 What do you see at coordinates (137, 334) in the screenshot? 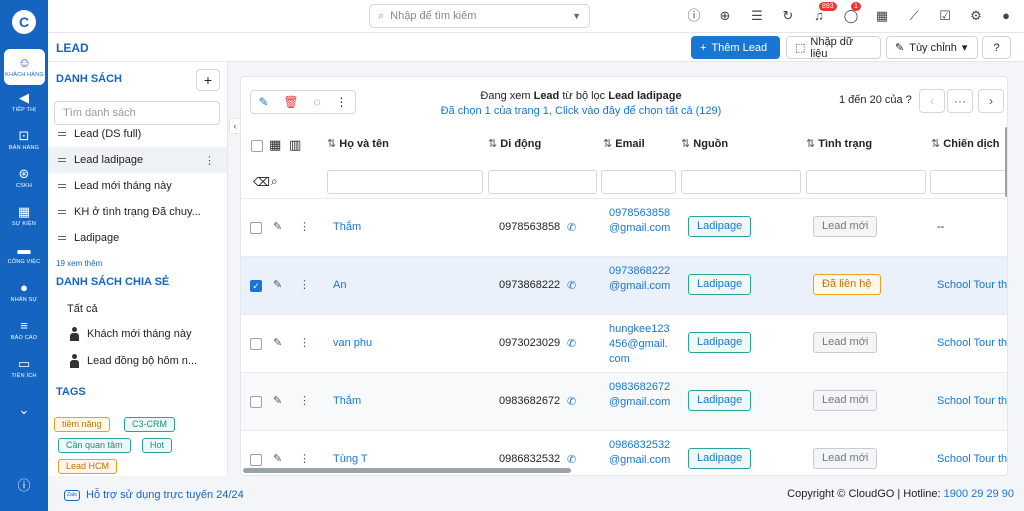
I see `shared-list-item: Khách mới tháng này` at bounding box center [137, 334].